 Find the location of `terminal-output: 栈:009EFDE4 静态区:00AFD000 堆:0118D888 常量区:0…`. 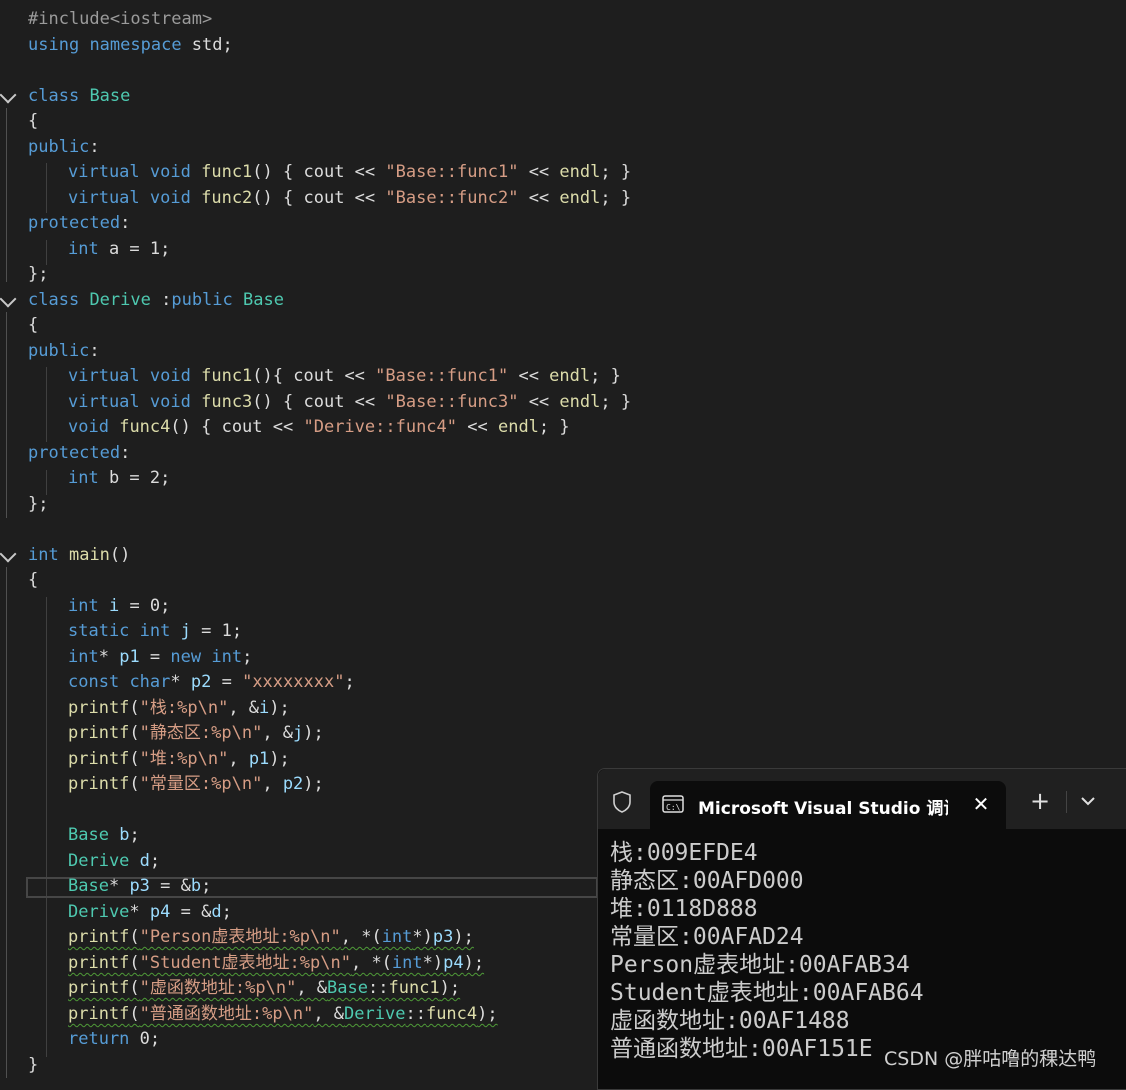

terminal-output: 栈:009EFDE4 静态区:00AFD000 堆:0118D888 常量区:0… is located at coordinates (767, 951).